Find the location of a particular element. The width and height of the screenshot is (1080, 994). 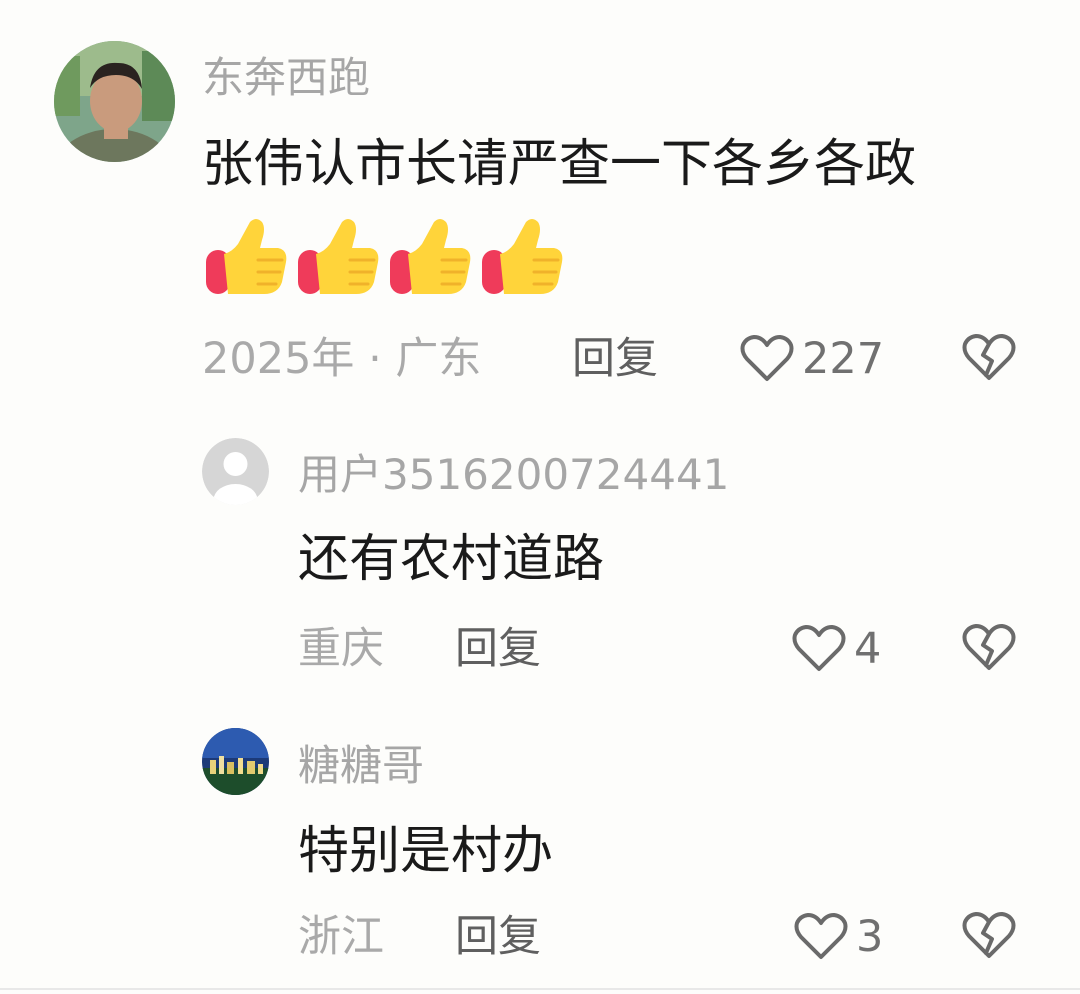

like-button: 227 is located at coordinates (815, 359).